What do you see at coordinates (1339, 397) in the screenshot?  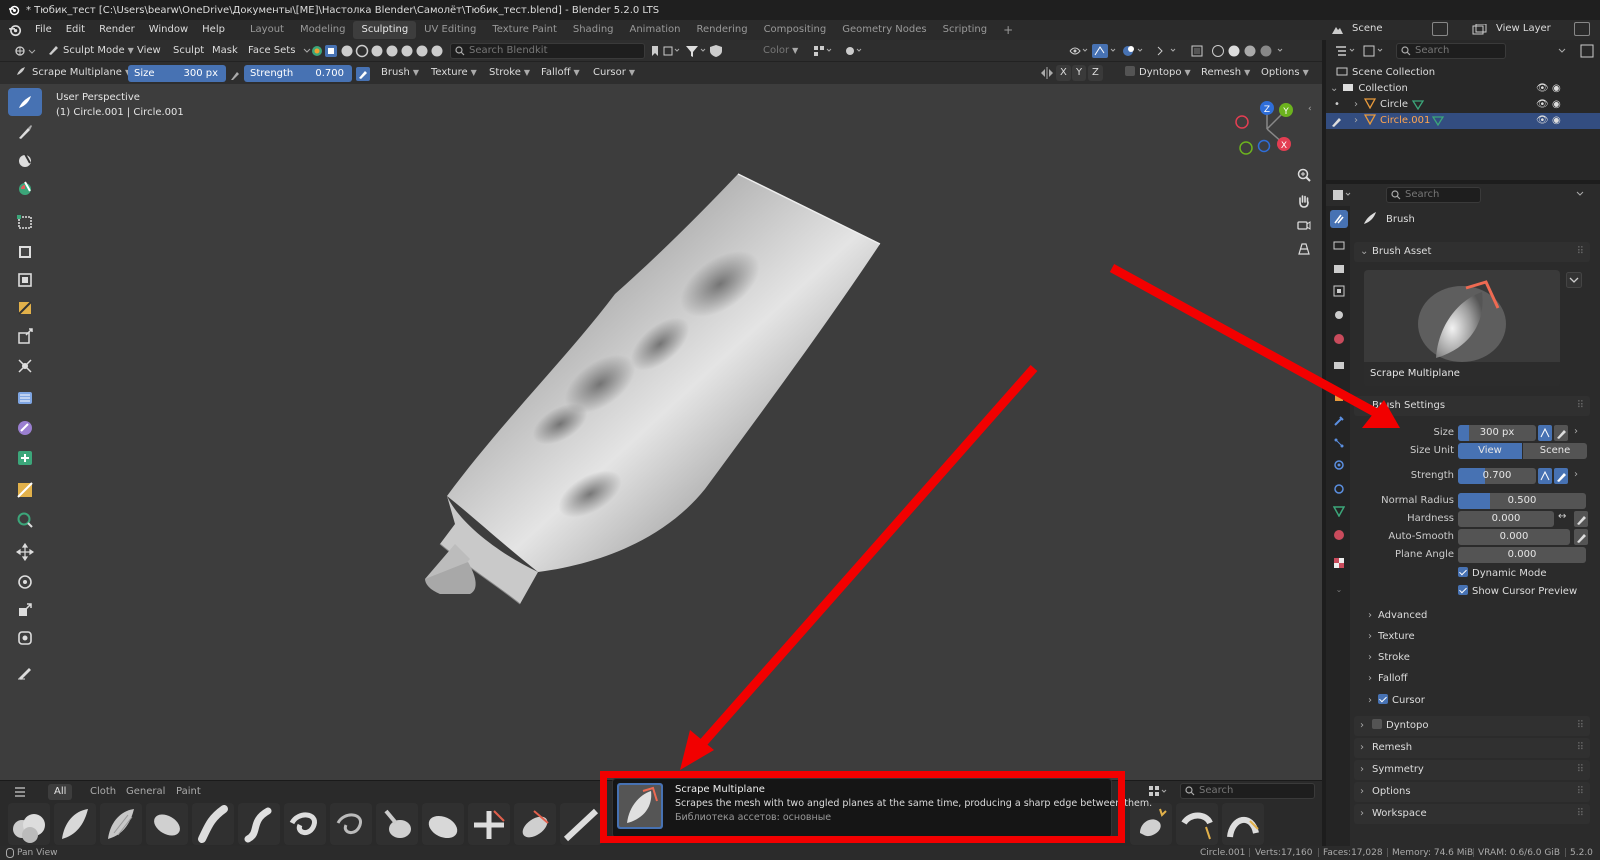 I see `tab-object-icon` at bounding box center [1339, 397].